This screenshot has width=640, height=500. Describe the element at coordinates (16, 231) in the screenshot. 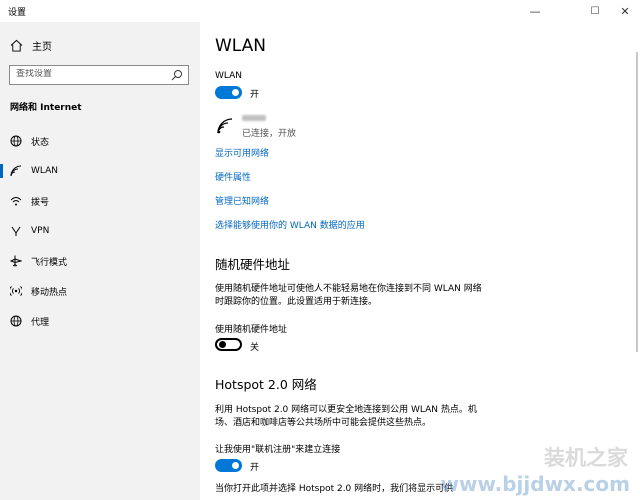

I see `vpn-icon` at that location.